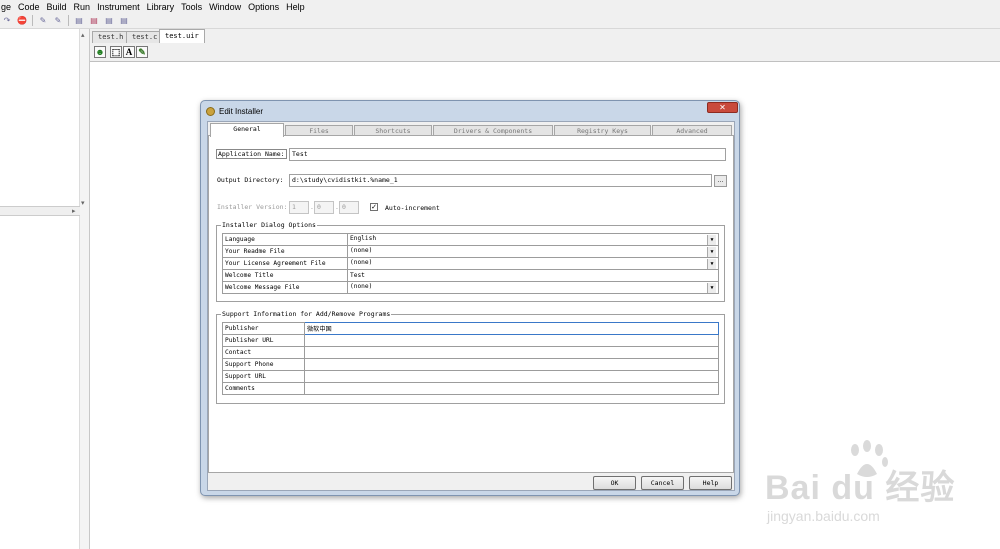  I want to click on scroll-down-icon: ▾, so click(83, 203).